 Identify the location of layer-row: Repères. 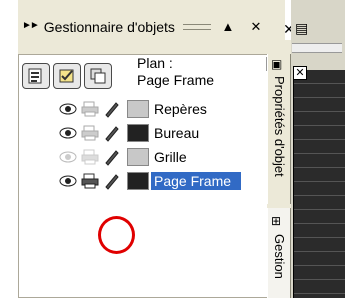
(133, 109).